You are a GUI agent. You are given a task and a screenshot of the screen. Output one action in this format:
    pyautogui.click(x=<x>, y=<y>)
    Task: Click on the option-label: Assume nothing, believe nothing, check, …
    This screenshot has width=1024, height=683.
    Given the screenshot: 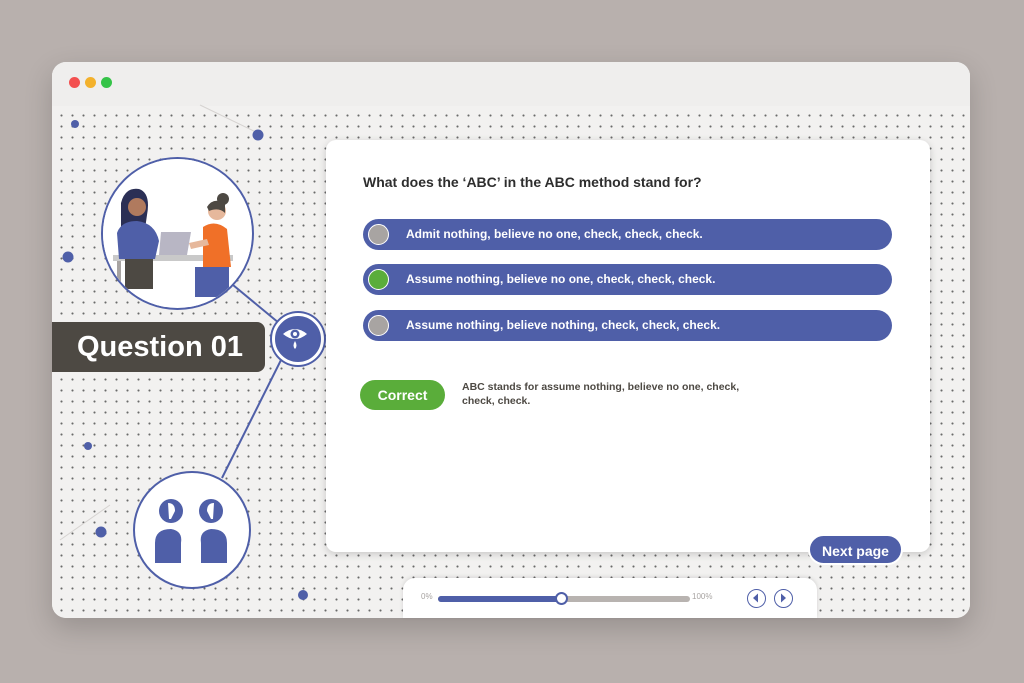 What is the action you would take?
    pyautogui.click(x=563, y=325)
    